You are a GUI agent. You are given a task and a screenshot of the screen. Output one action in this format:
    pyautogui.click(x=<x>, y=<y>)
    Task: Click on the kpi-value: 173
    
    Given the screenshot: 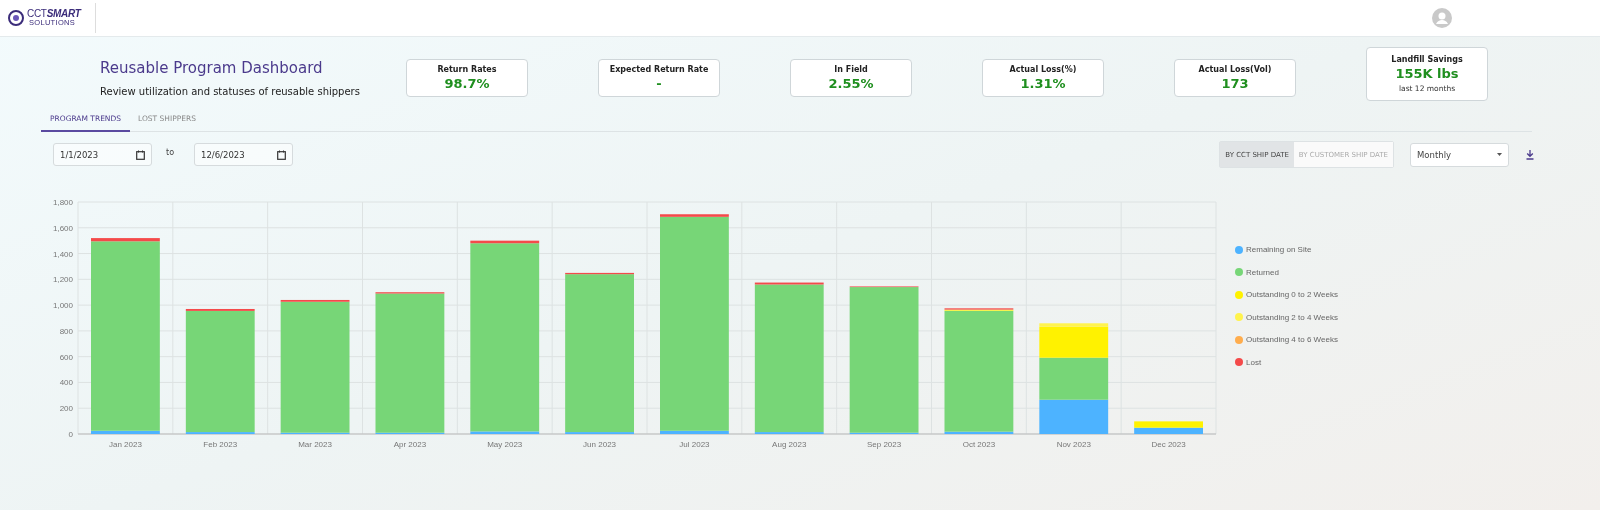 What is the action you would take?
    pyautogui.click(x=1235, y=83)
    